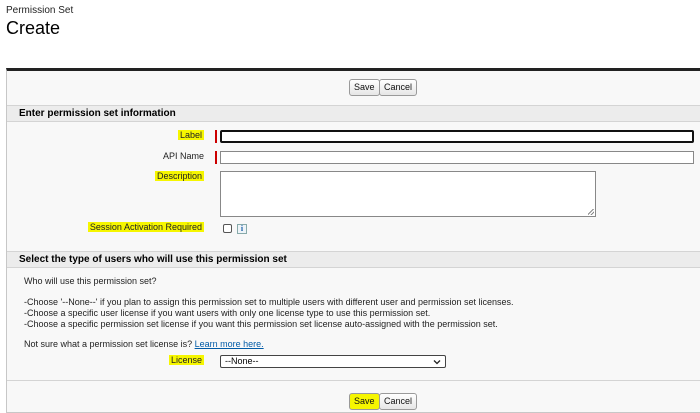  Describe the element at coordinates (179, 176) in the screenshot. I see `description-label: Description` at that location.